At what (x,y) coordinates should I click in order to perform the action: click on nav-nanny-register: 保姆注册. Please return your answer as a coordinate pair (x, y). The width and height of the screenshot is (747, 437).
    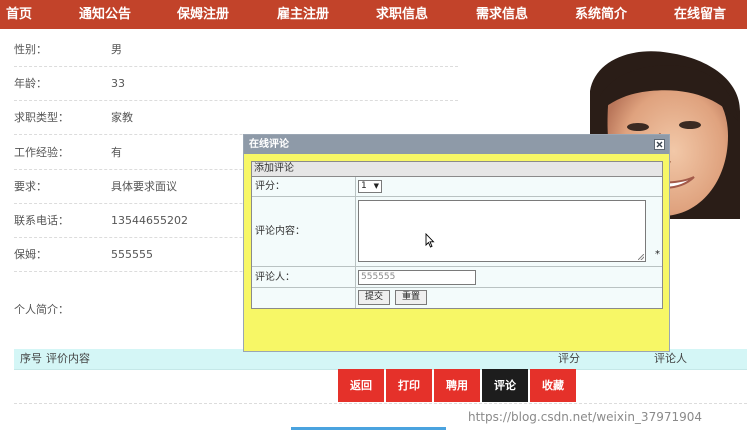
    Looking at the image, I should click on (203, 14).